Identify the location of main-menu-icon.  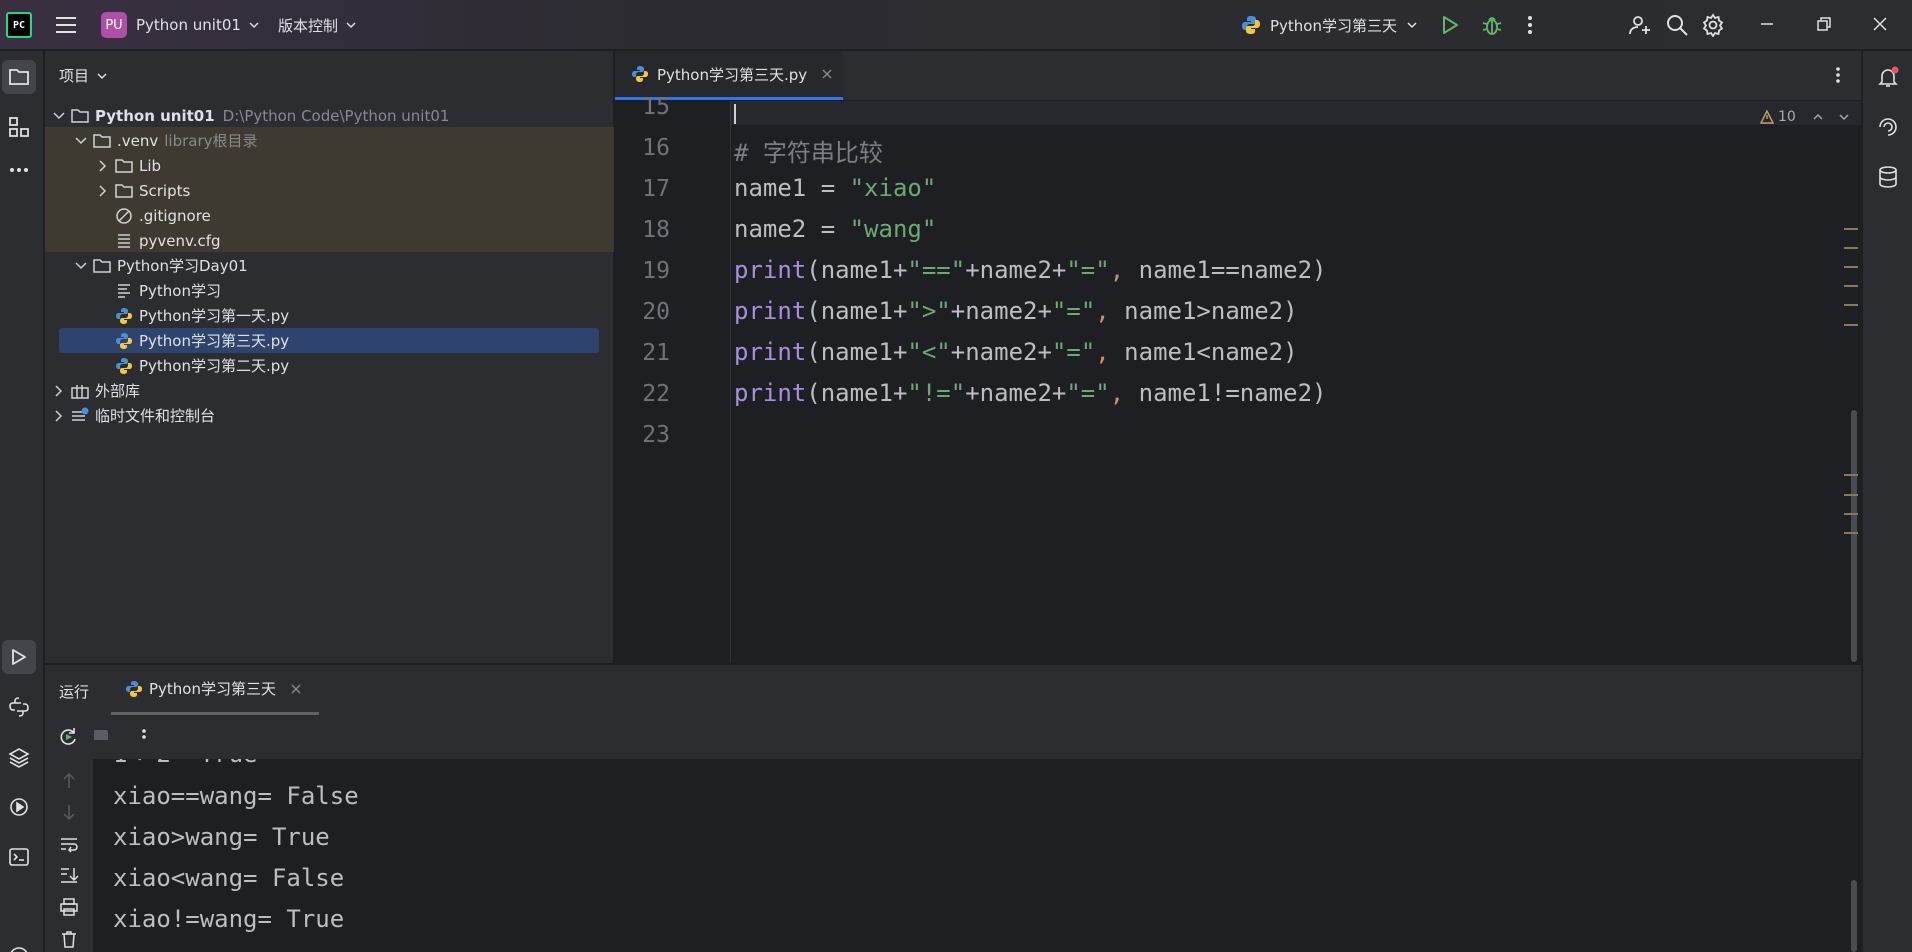
(66, 25).